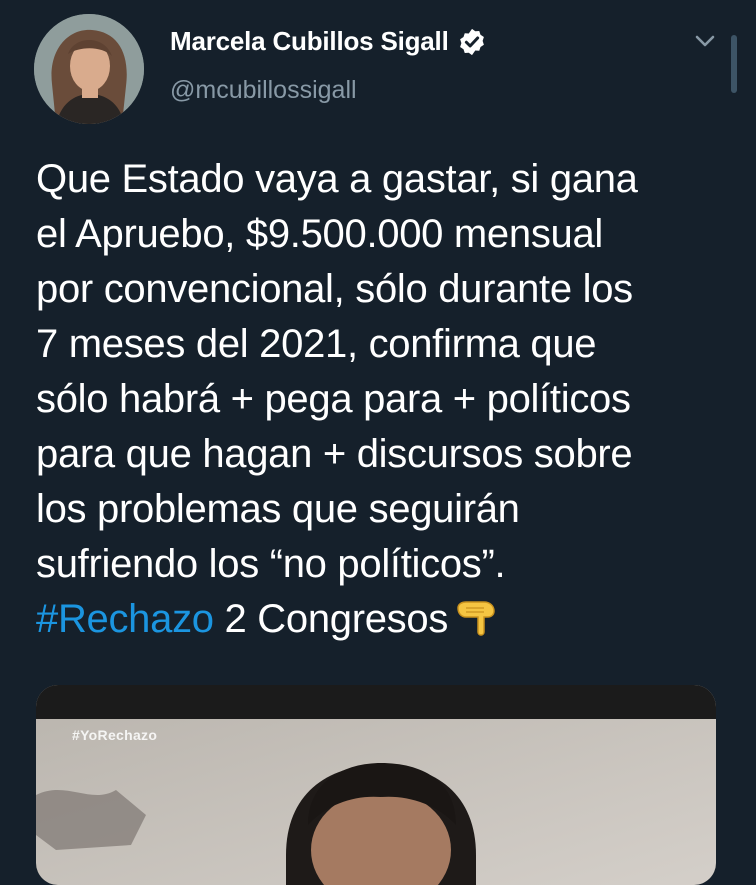  I want to click on scrollbar, so click(734, 64).